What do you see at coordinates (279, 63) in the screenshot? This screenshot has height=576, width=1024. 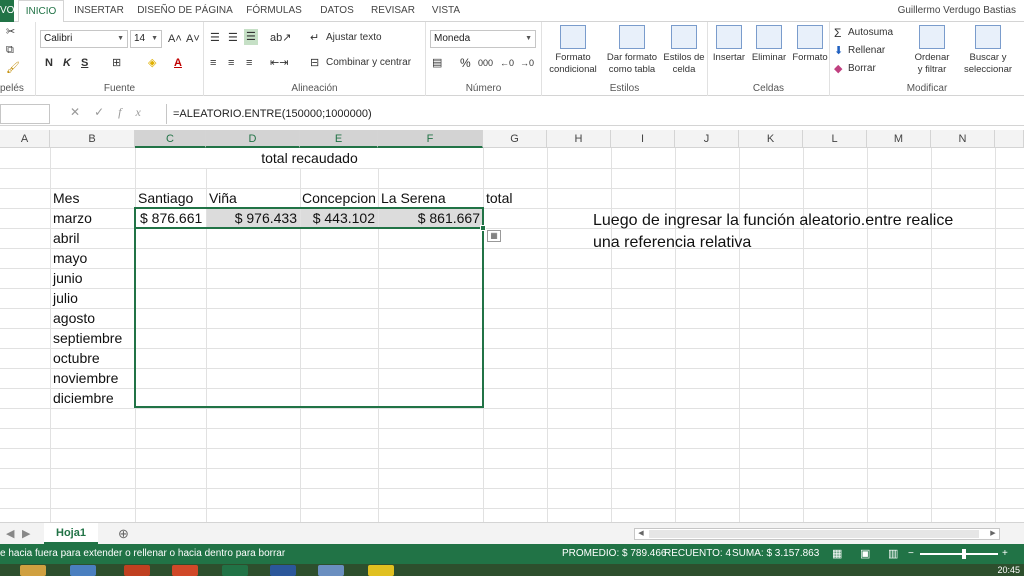 I see `indent-icon: ⇤⇥` at bounding box center [279, 63].